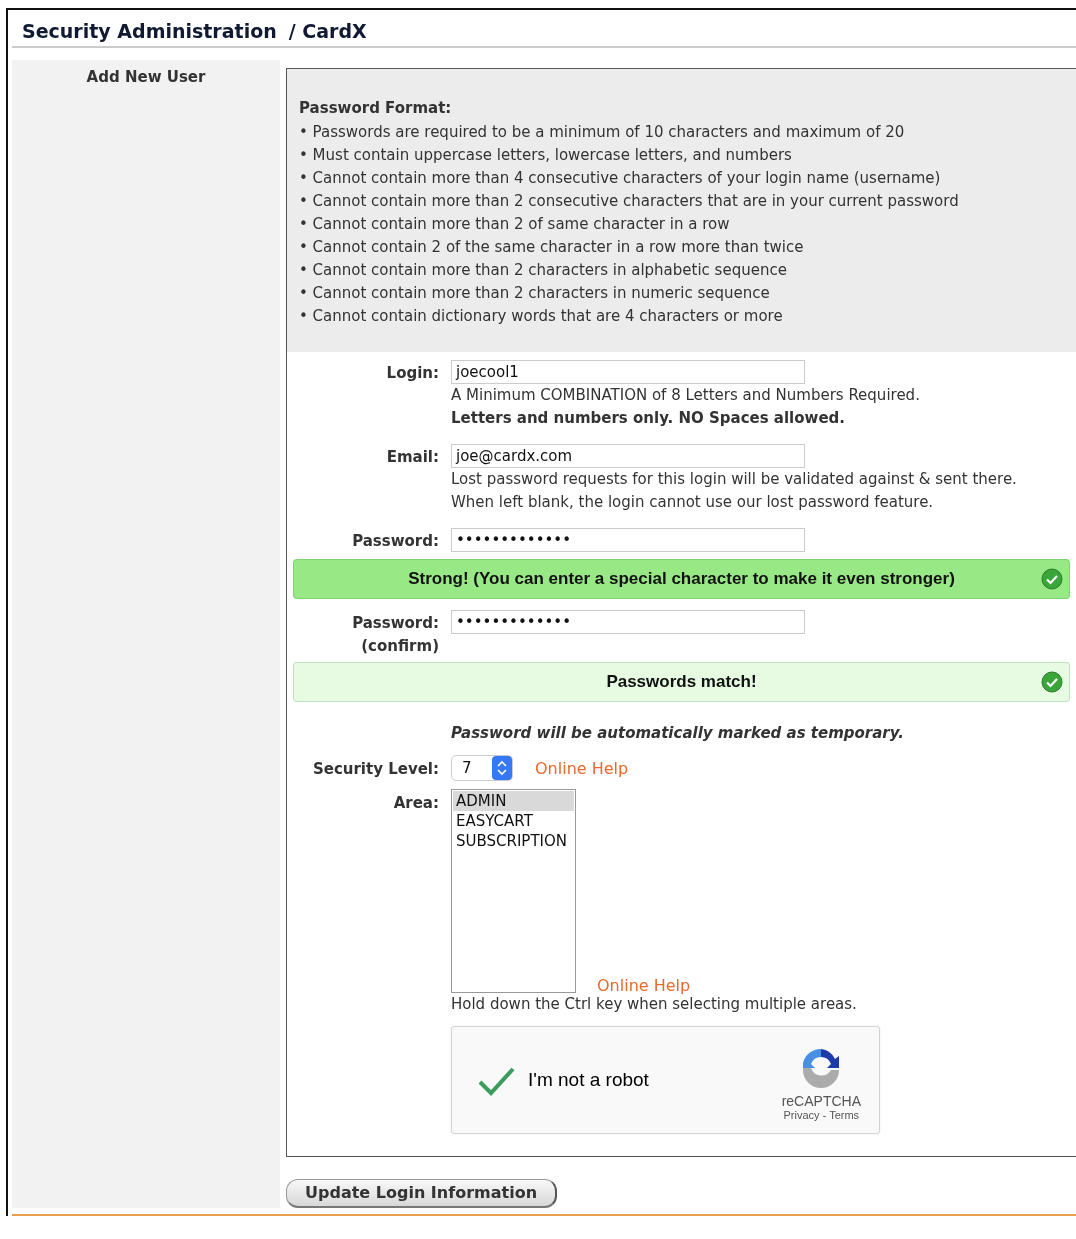 This screenshot has height=1239, width=1076. I want to click on help-text: Hold down the Ctrl key when selecting multiple areas., so click(654, 1004).